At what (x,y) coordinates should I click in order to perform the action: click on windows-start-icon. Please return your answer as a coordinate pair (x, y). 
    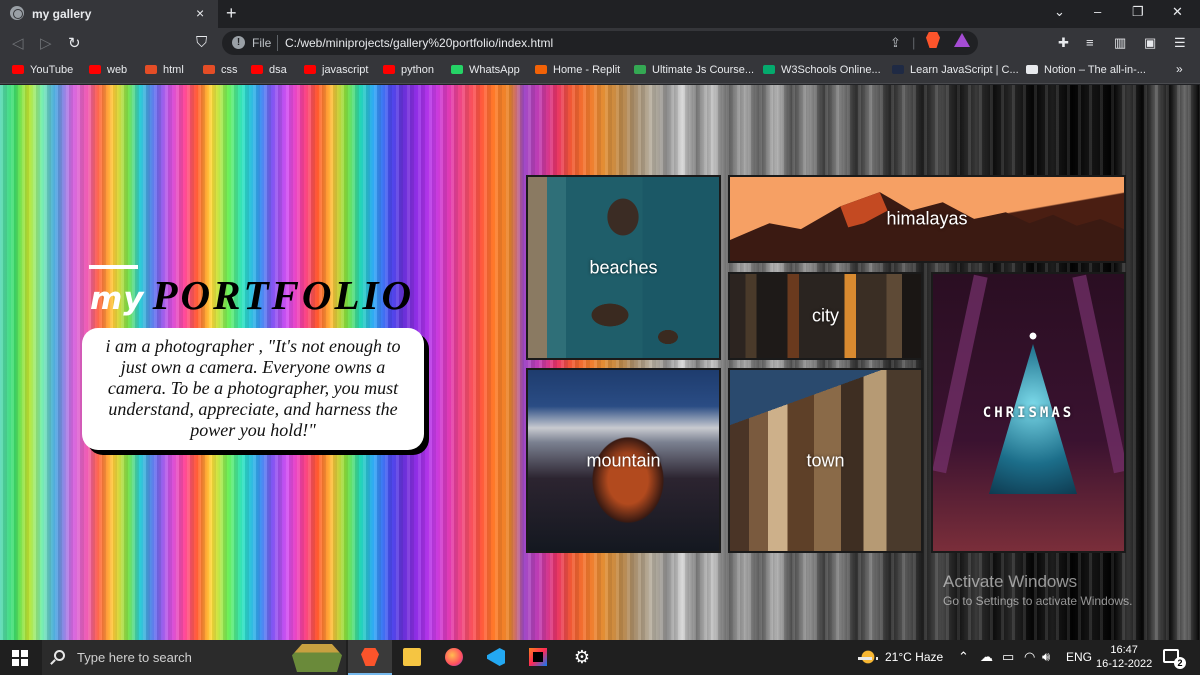
    Looking at the image, I should click on (20, 658).